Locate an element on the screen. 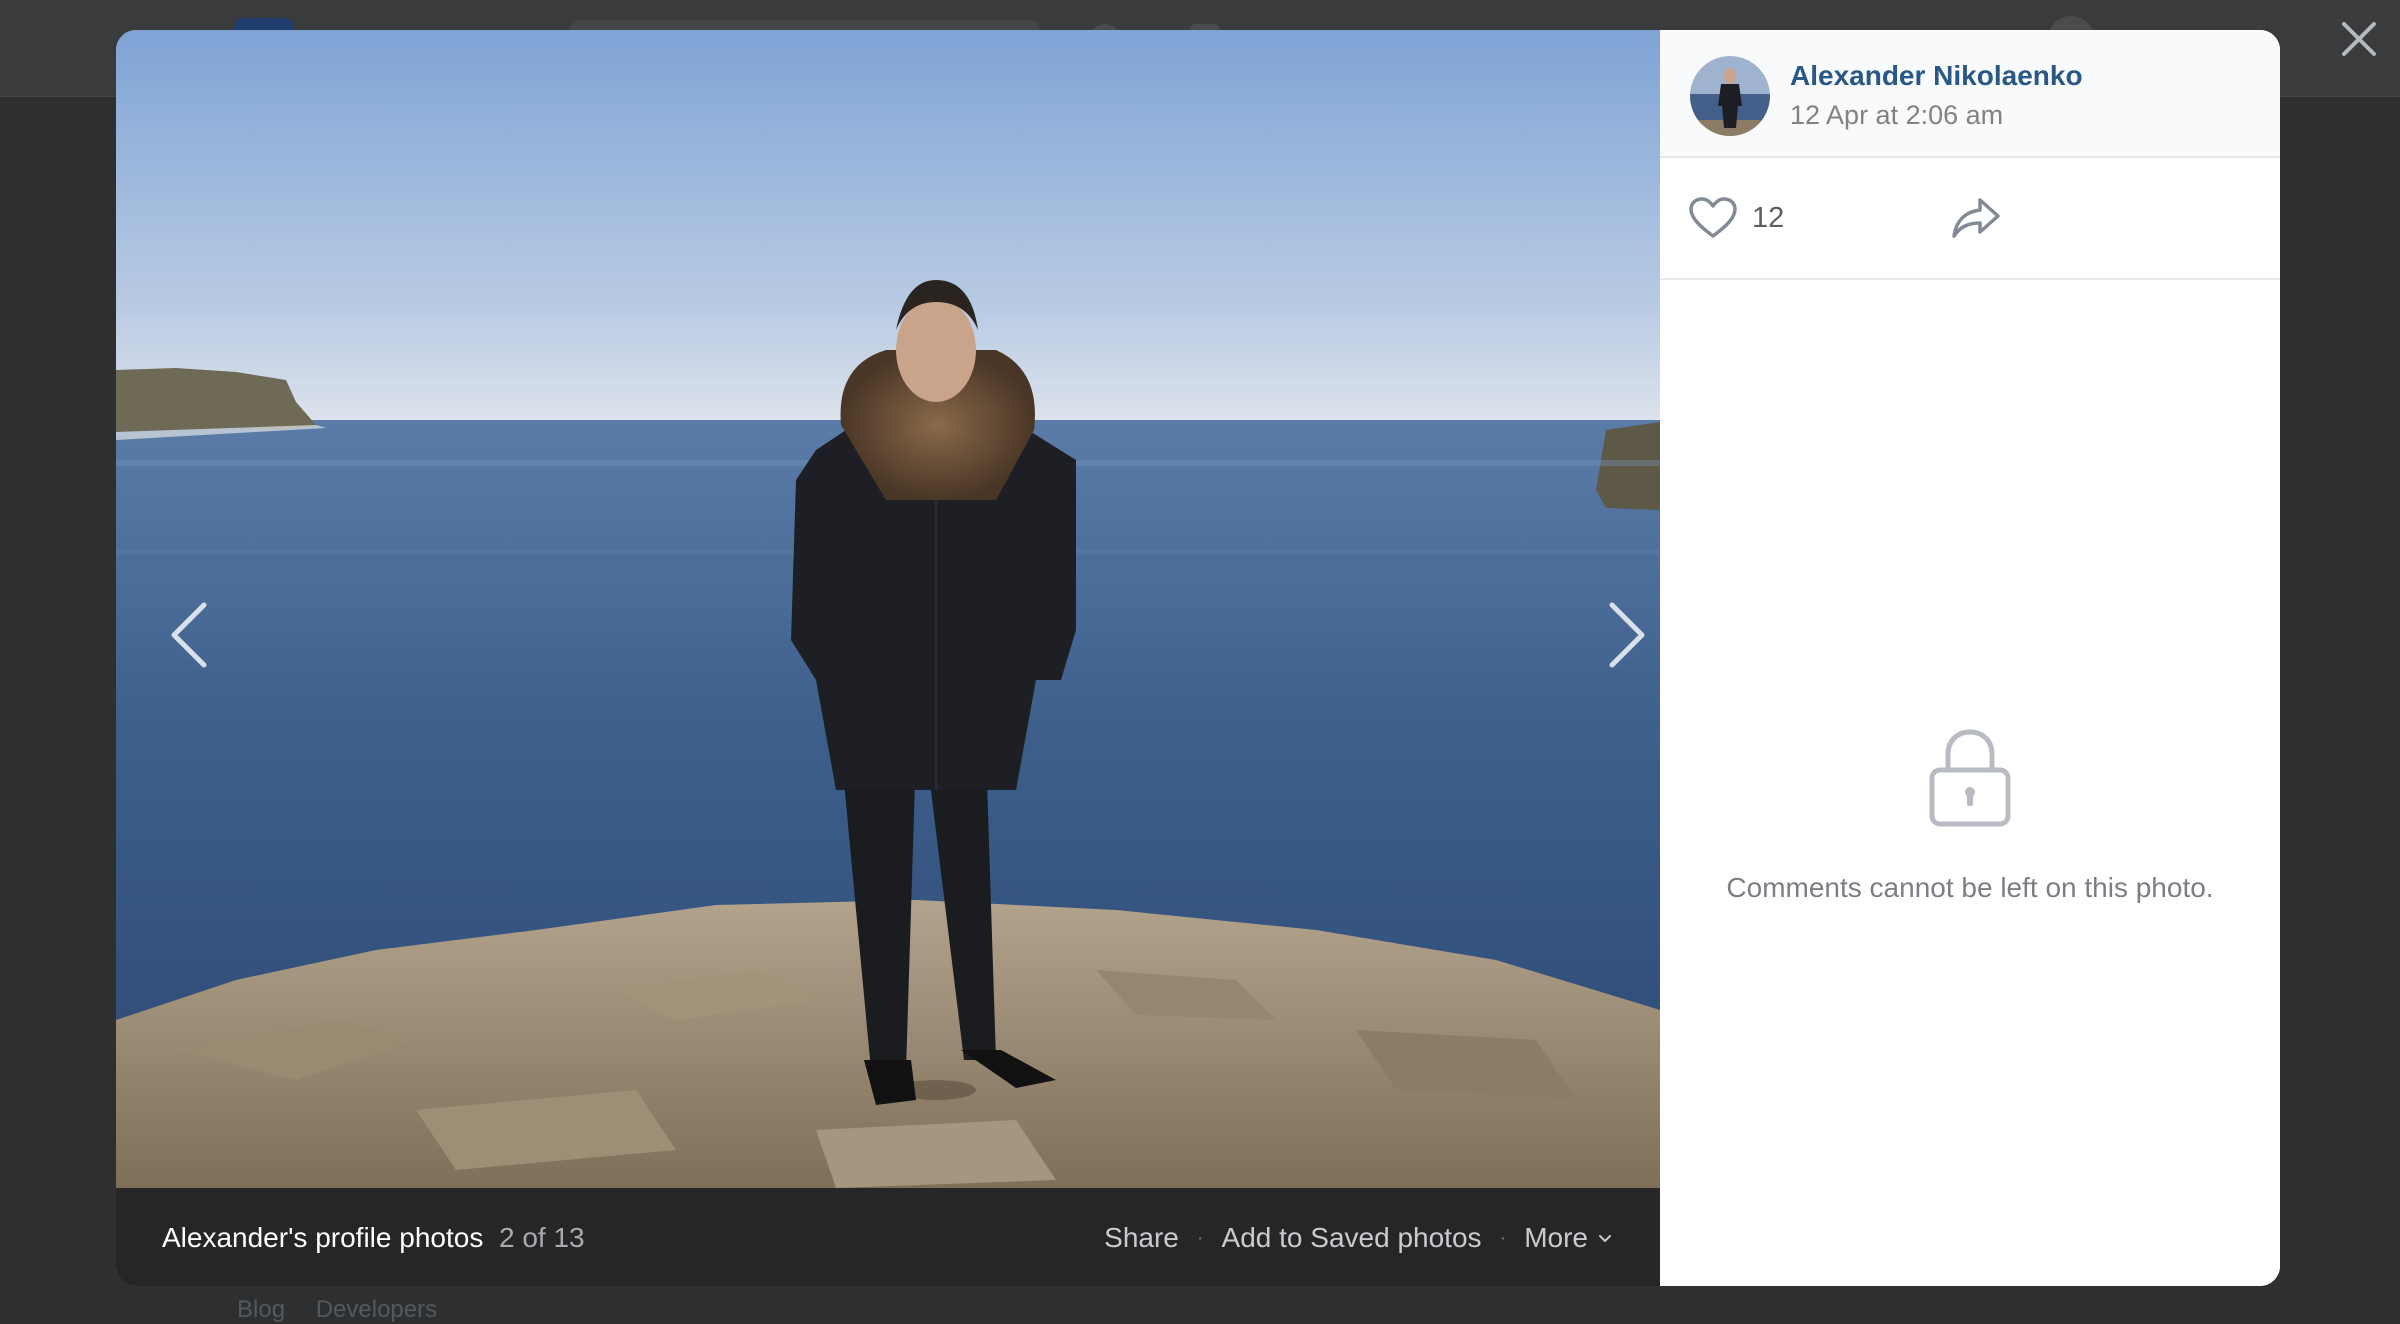  comments-disabled-notice: Comments cannot be left on this photo. is located at coordinates (1970, 887).